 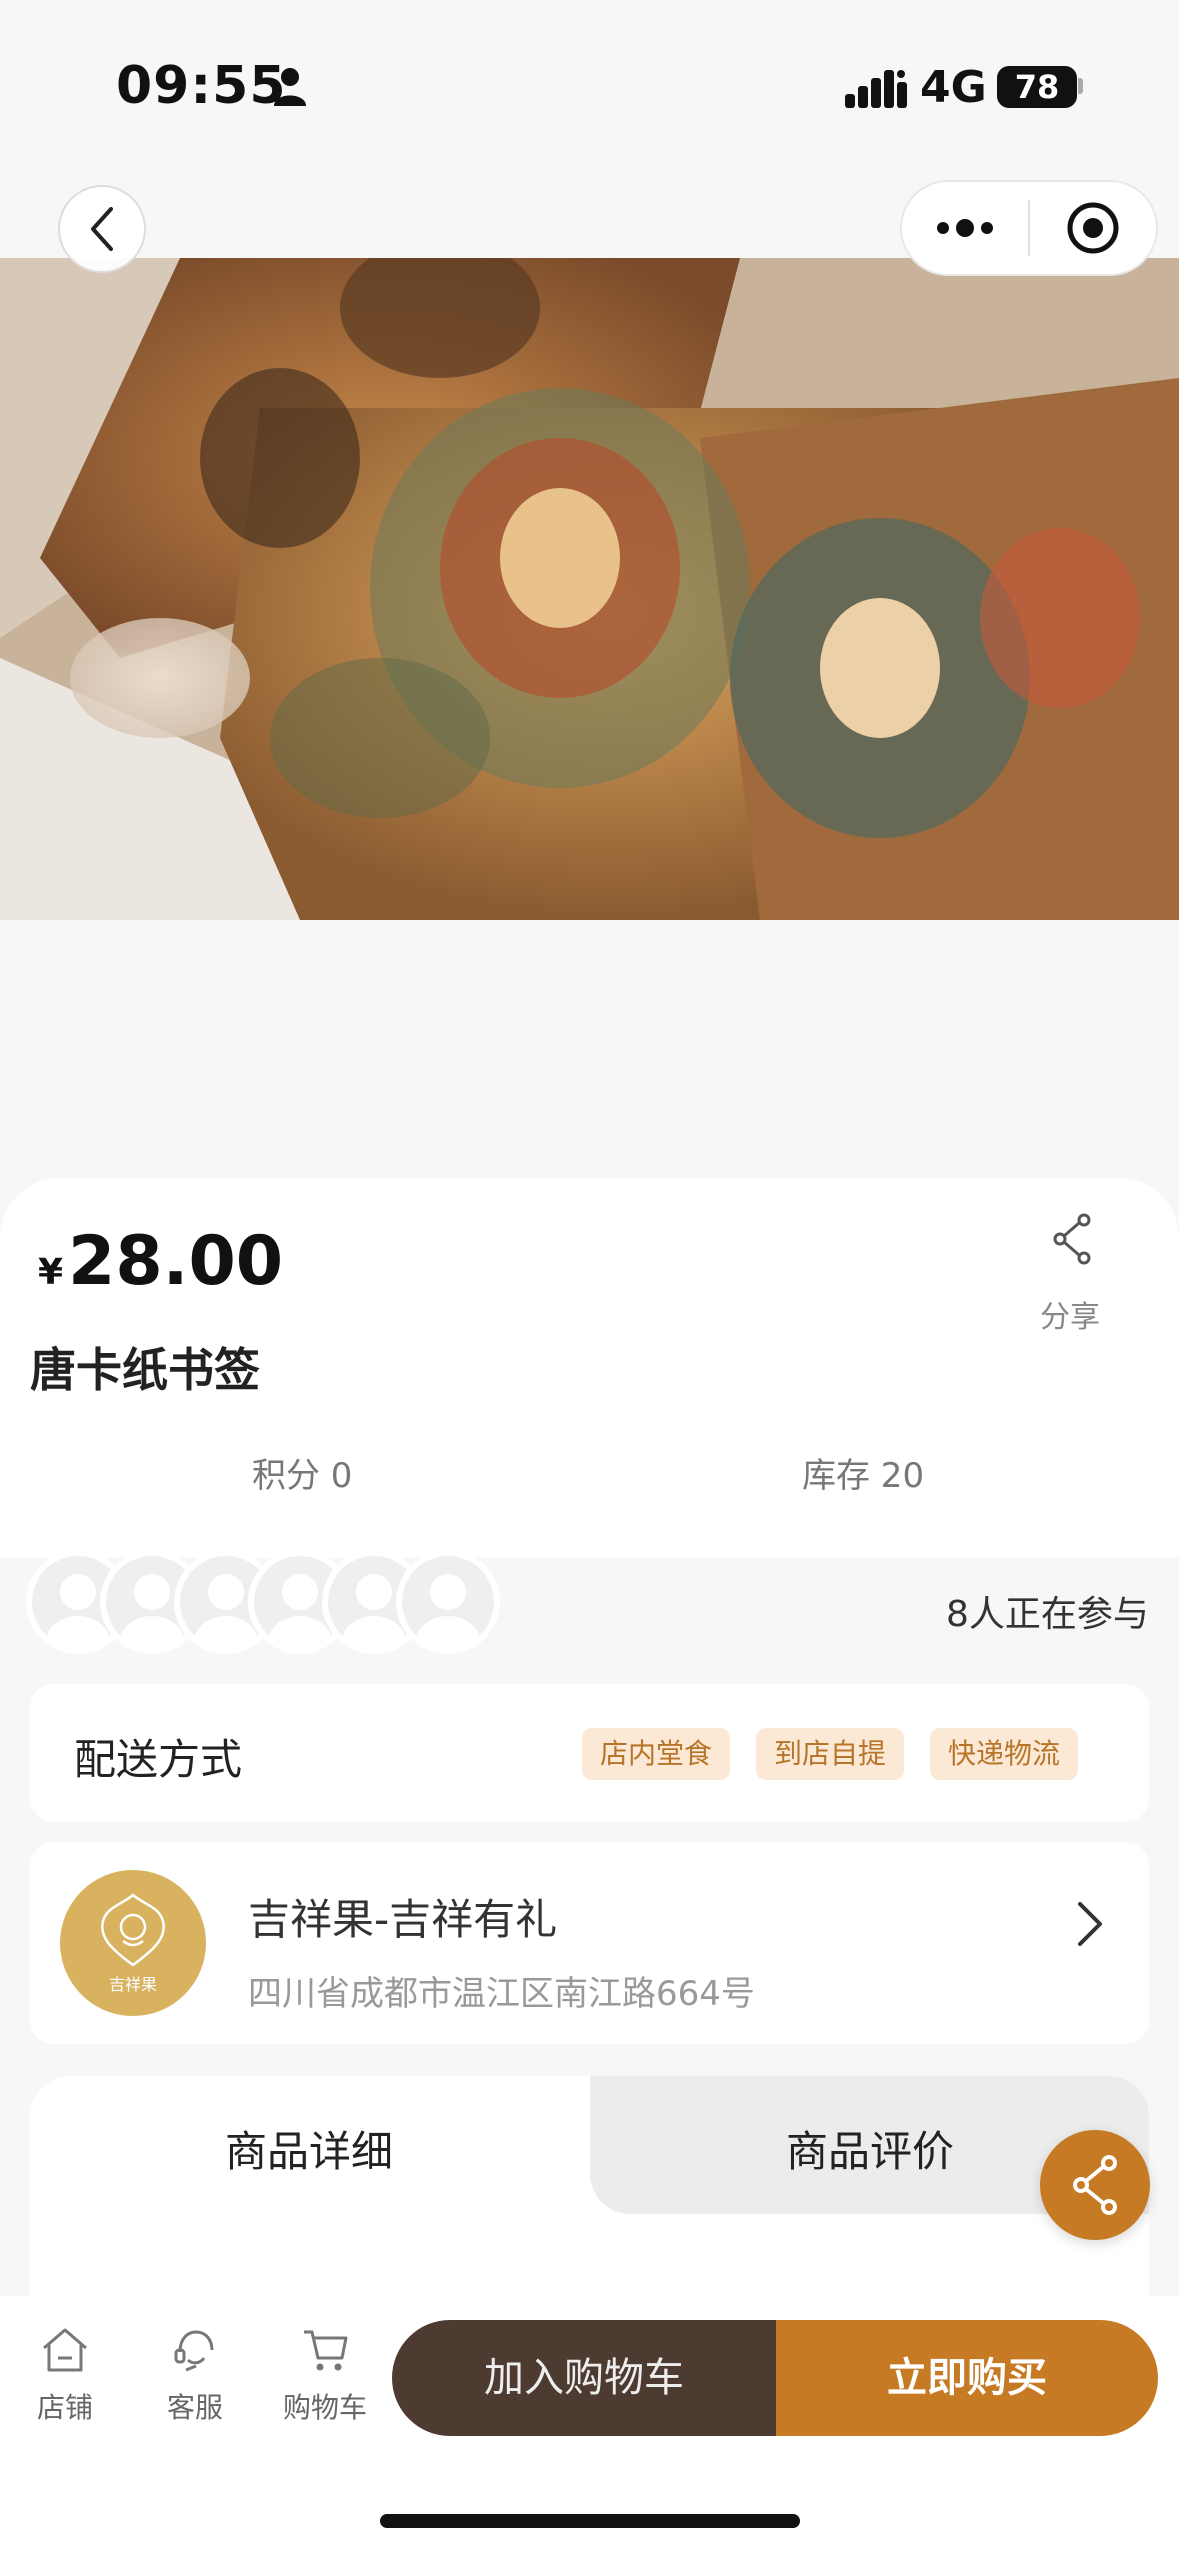 I want to click on battery-tip, so click(x=1080, y=86).